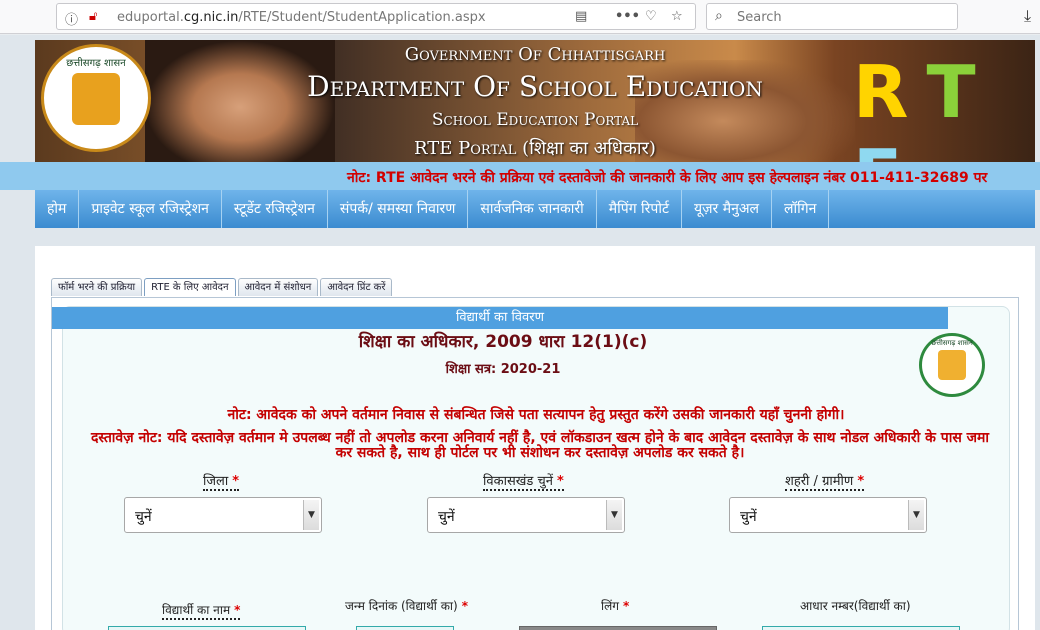  What do you see at coordinates (406, 606) in the screenshot?
I see `dob-label: जन्म दिनांक (विद्यार्थी का) *` at bounding box center [406, 606].